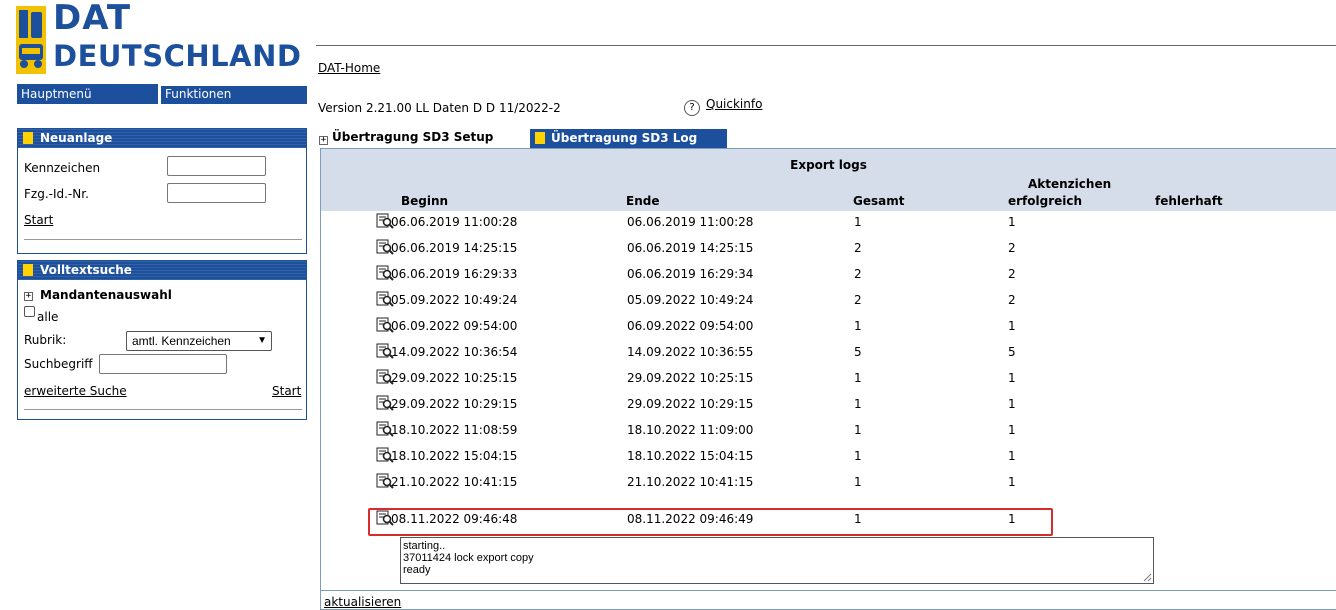 The height and width of the screenshot is (610, 1336). I want to click on row-beginn: 29.09.2022 10:29:15, so click(454, 404).